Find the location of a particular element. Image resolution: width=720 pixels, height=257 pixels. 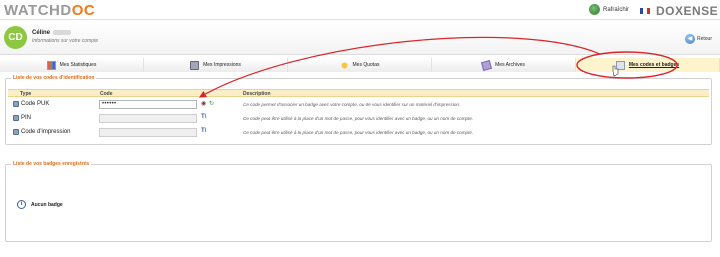

top-bar: WATCHDOC Rafraîchir DOXENSE is located at coordinates (360, 10).